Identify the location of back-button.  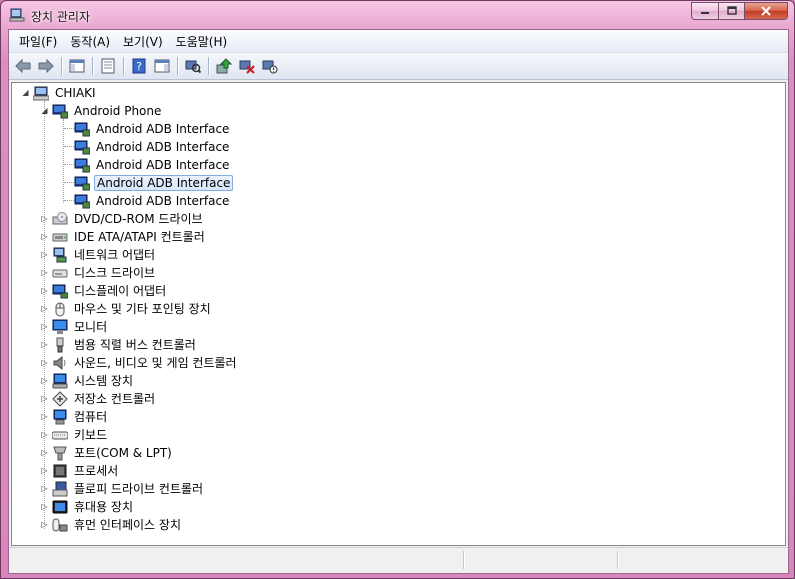
(23, 66).